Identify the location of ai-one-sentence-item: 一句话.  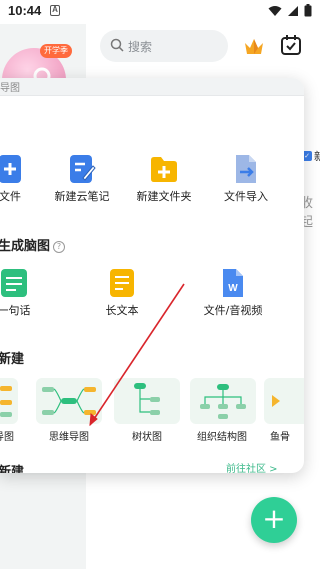
(22, 293).